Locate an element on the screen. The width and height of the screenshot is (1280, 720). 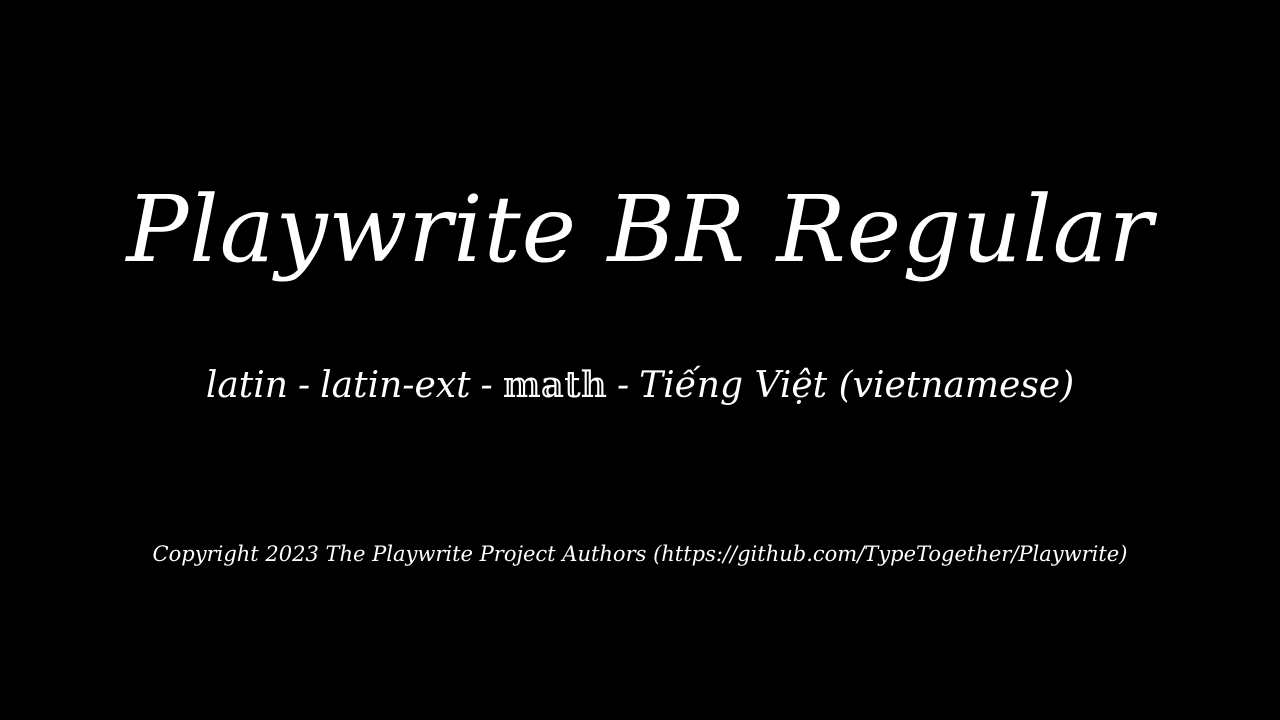
subset-vietnamese: Tiếng Việt (vietnamese) is located at coordinates (857, 385).